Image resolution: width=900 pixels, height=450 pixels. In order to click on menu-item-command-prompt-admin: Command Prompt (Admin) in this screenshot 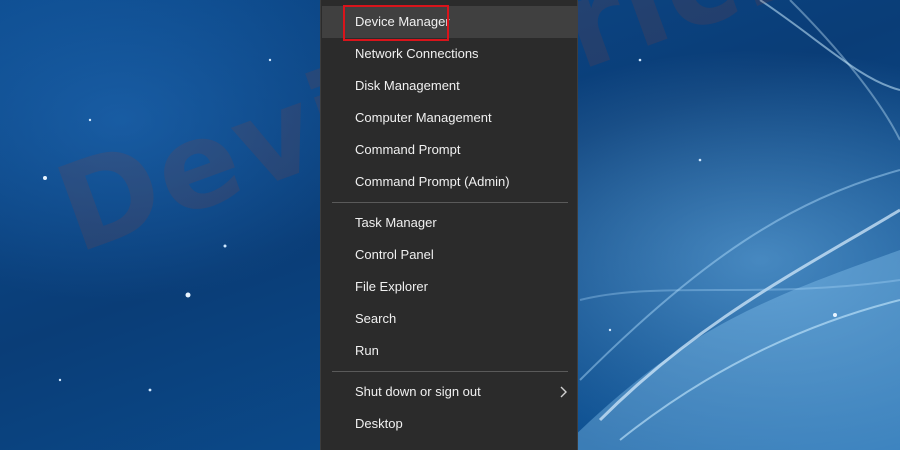, I will do `click(450, 182)`.